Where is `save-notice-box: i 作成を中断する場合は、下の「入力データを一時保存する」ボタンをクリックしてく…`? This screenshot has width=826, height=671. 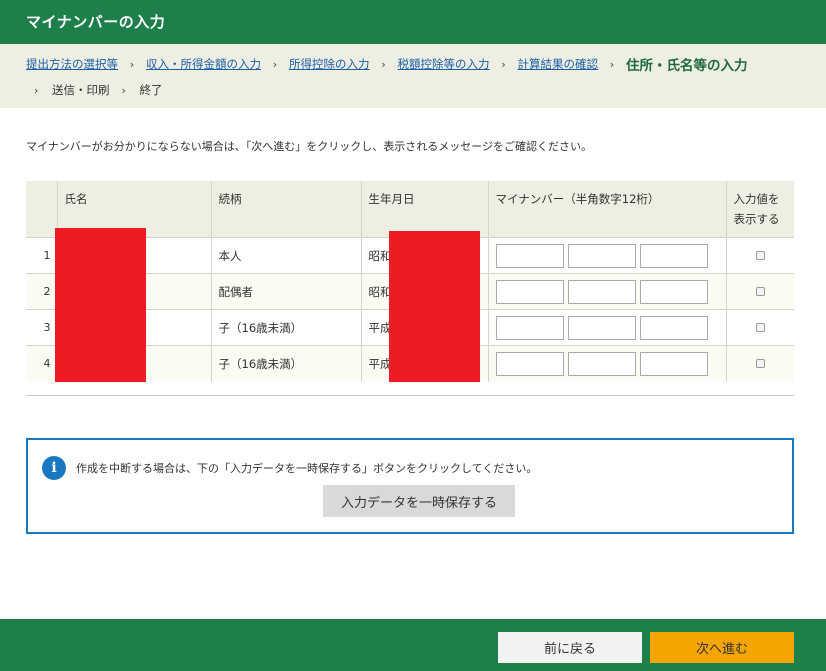 save-notice-box: i 作成を中断する場合は、下の「入力データを一時保存する」ボタンをクリックしてく… is located at coordinates (410, 486).